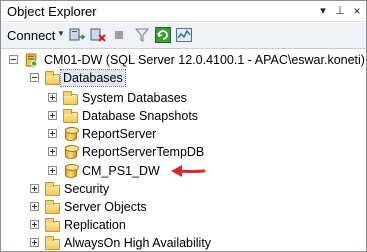 This screenshot has width=367, height=252. I want to click on tree-node-label: Replication, so click(95, 225).